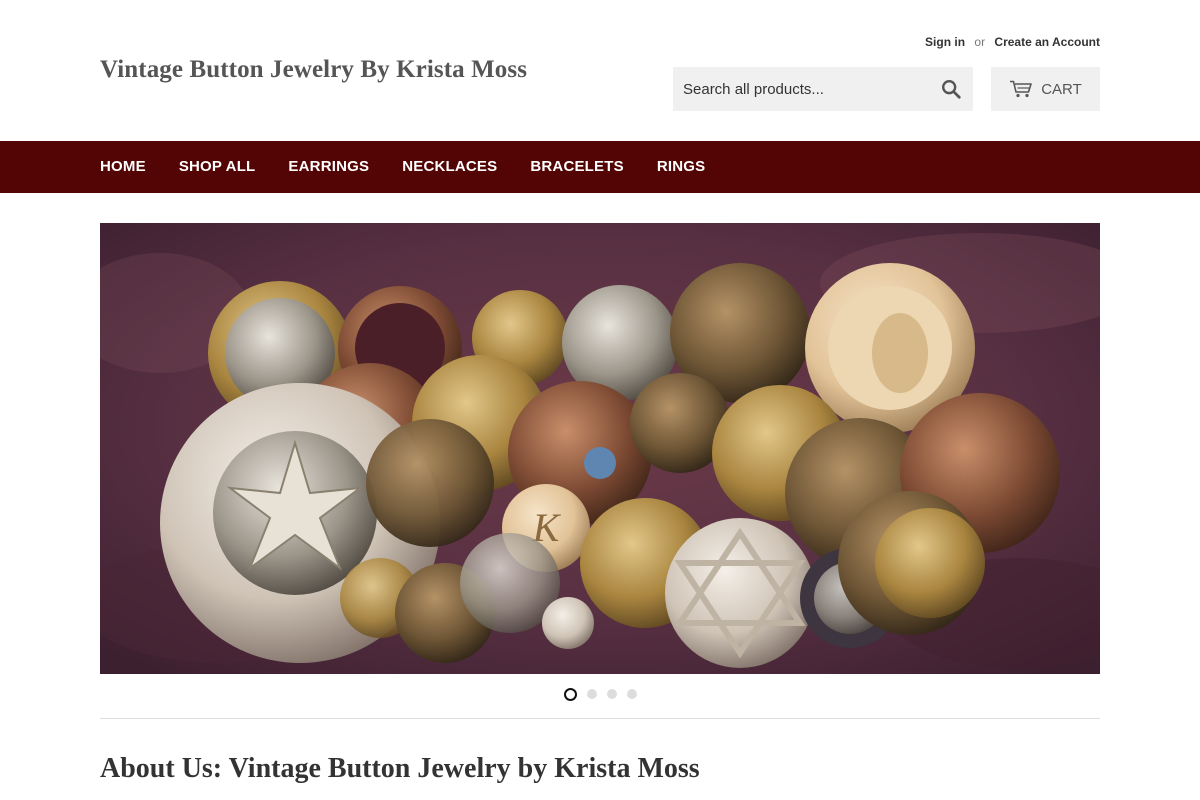 The image size is (1200, 800). What do you see at coordinates (217, 166) in the screenshot?
I see `nav-item-shop-all: SHOP ALL` at bounding box center [217, 166].